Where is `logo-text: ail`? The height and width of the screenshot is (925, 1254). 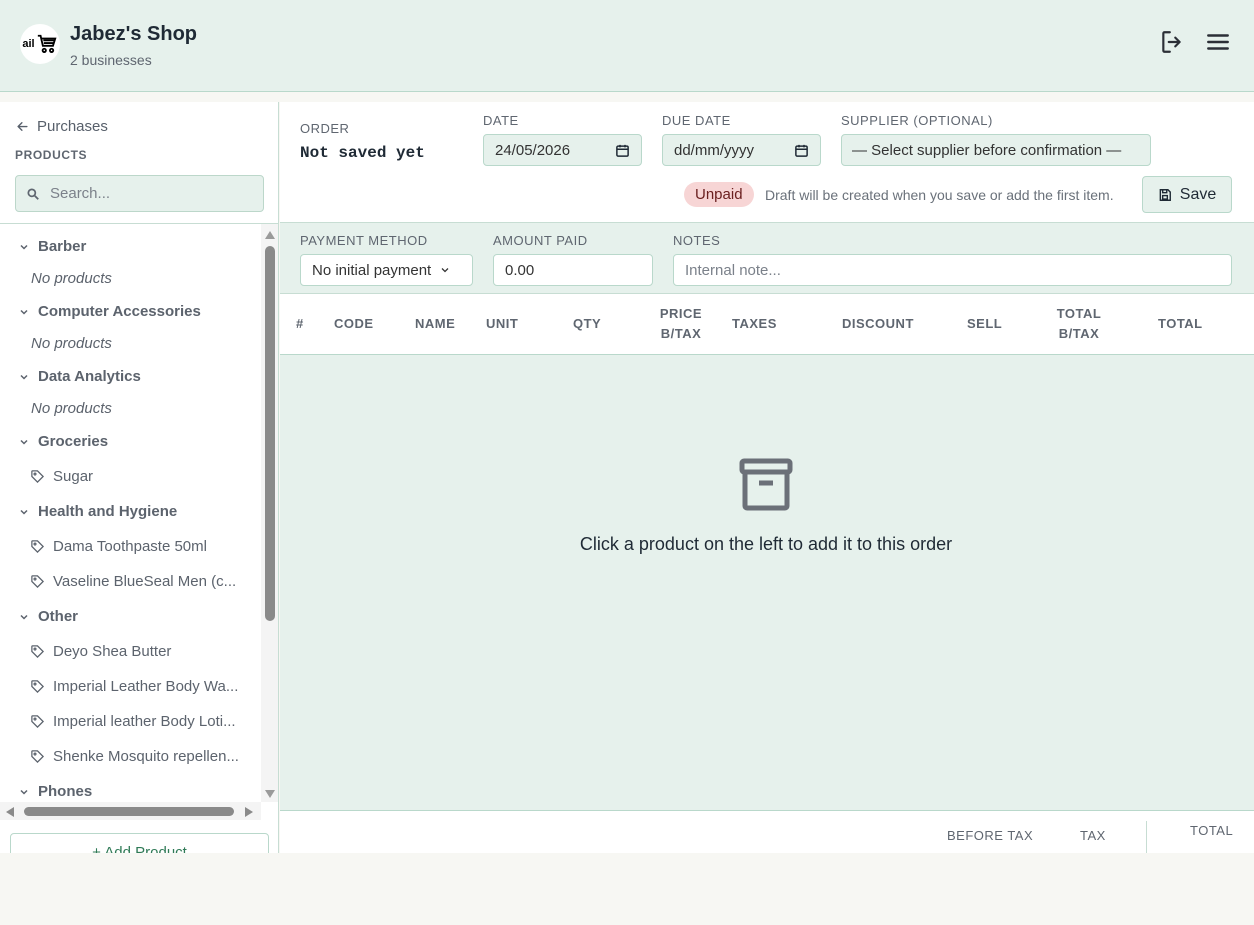
logo-text: ail is located at coordinates (28, 44).